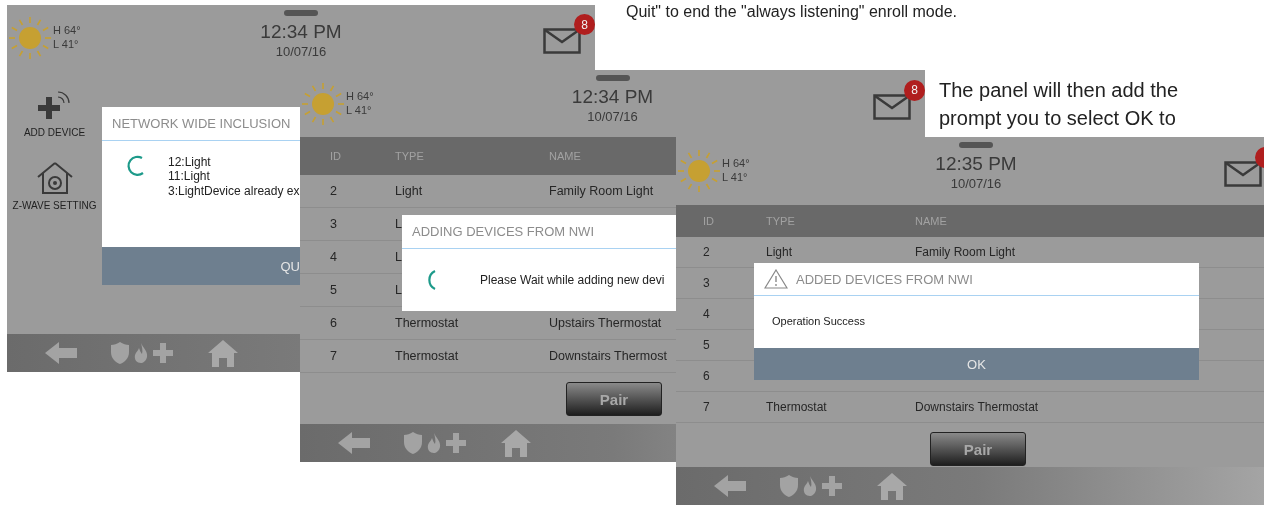 This screenshot has width=1264, height=505. What do you see at coordinates (189, 176) in the screenshot?
I see `dialog-message: 11:Light` at bounding box center [189, 176].